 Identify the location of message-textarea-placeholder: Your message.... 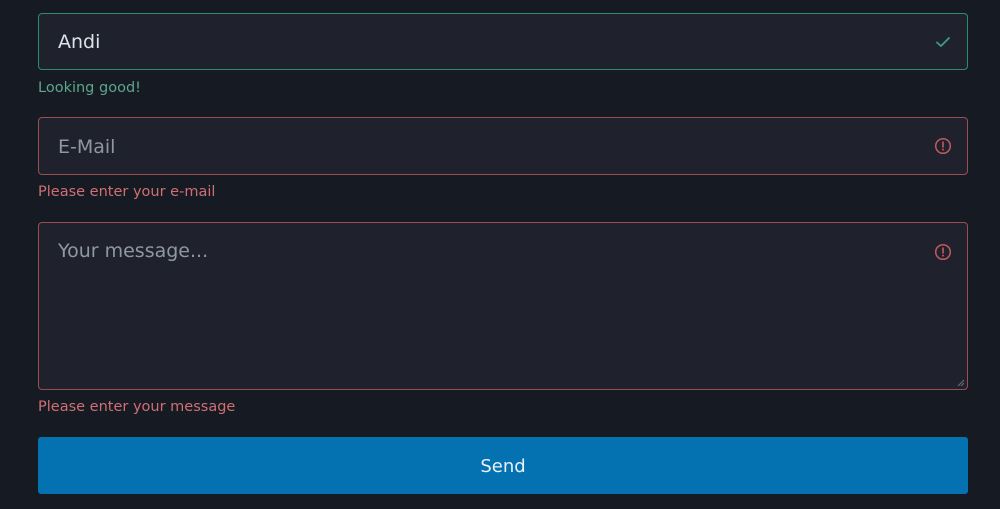
(133, 251).